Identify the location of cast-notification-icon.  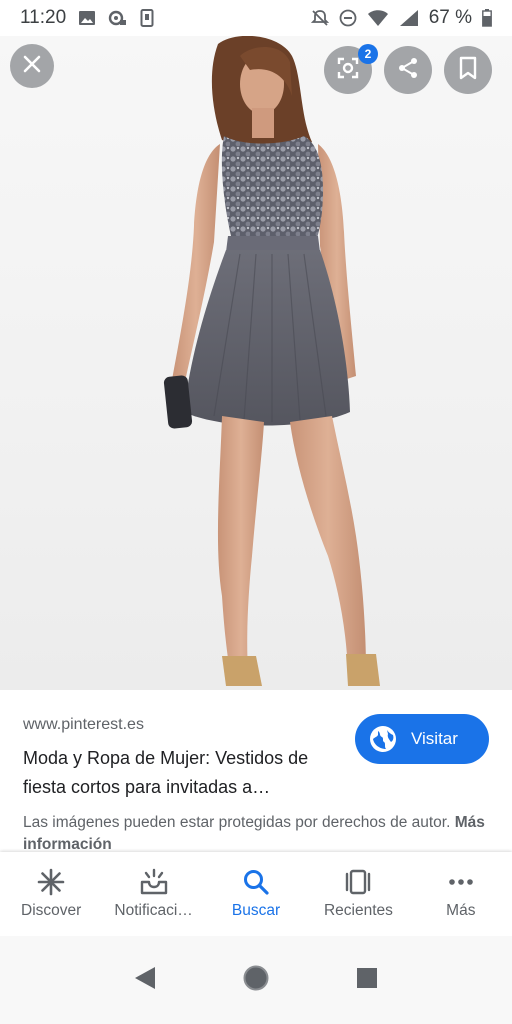
(118, 18).